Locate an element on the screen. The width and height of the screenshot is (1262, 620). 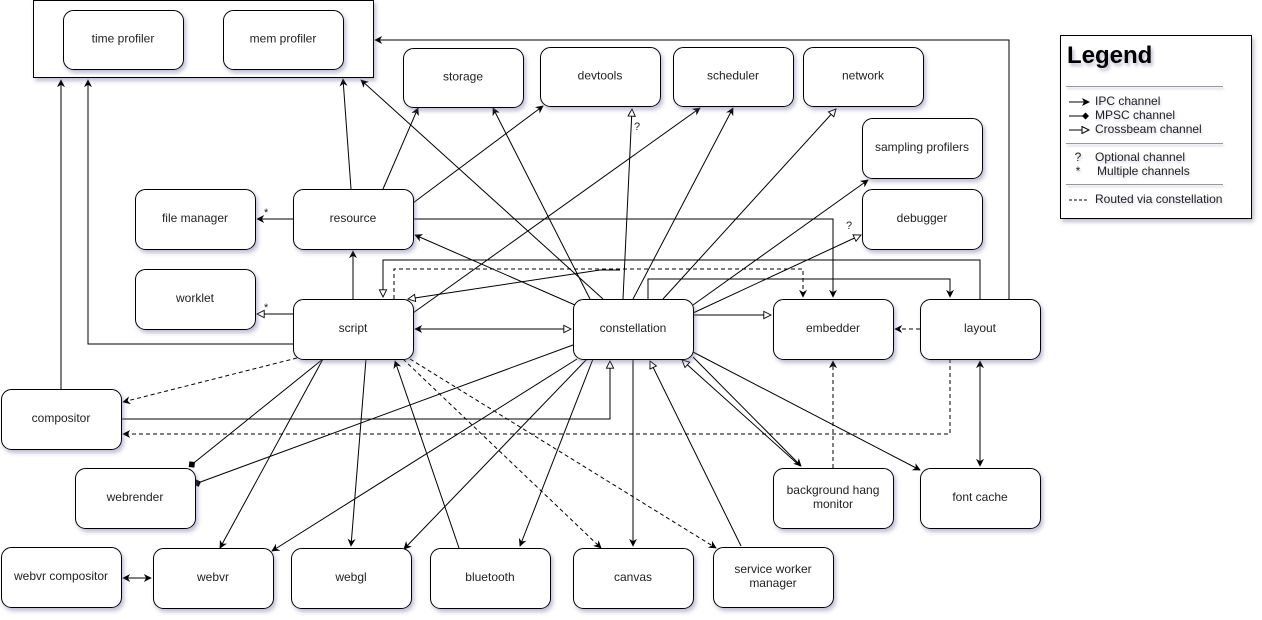
edge-constellation-to-scheduler is located at coordinates (683, 203).